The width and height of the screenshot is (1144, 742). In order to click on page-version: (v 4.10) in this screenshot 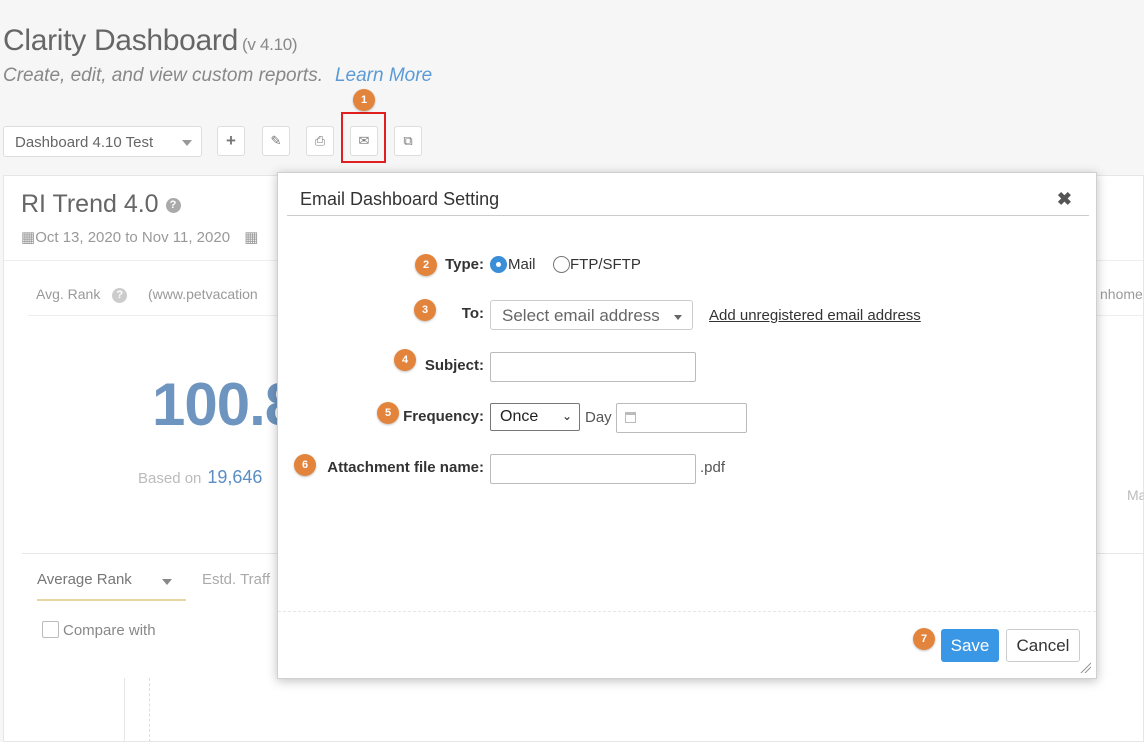, I will do `click(270, 44)`.